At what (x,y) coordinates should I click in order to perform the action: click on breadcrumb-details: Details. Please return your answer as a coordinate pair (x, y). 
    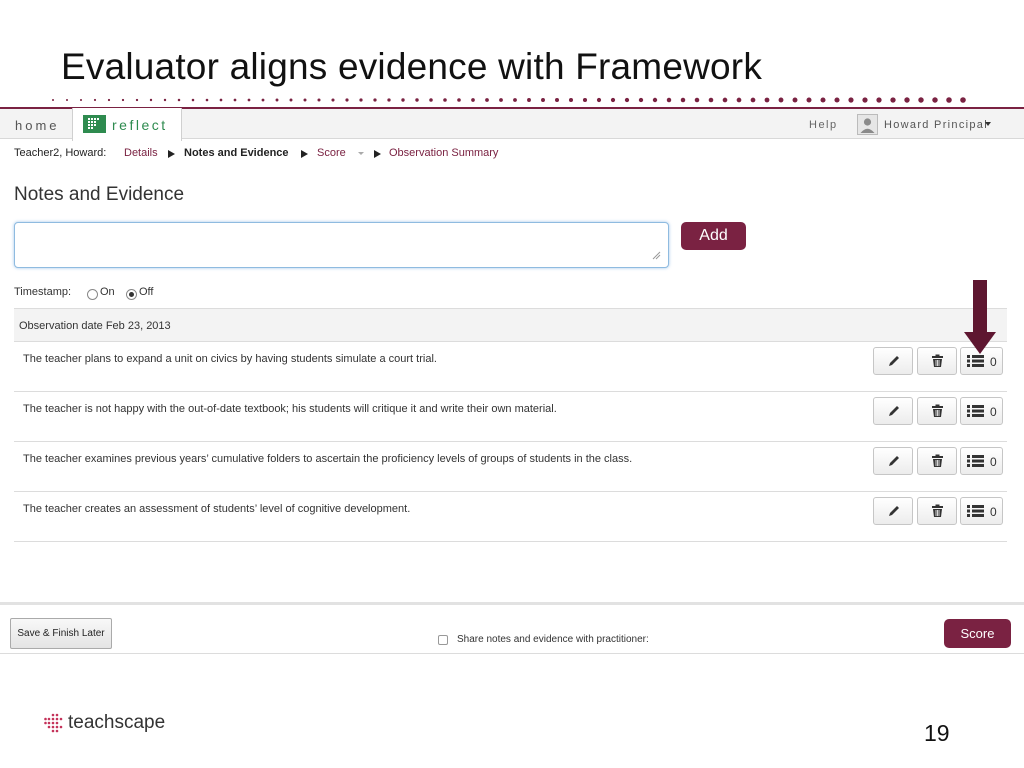
    Looking at the image, I should click on (141, 153).